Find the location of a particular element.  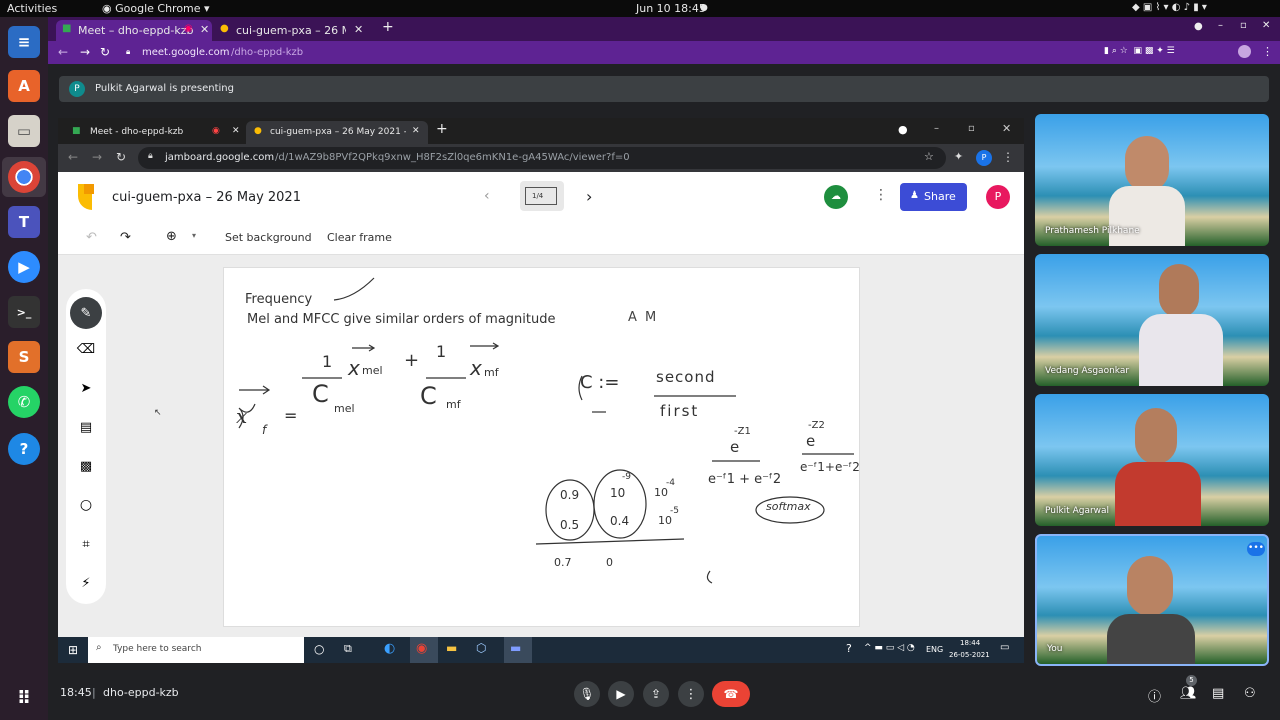

chrome-icon is located at coordinates (24, 177).